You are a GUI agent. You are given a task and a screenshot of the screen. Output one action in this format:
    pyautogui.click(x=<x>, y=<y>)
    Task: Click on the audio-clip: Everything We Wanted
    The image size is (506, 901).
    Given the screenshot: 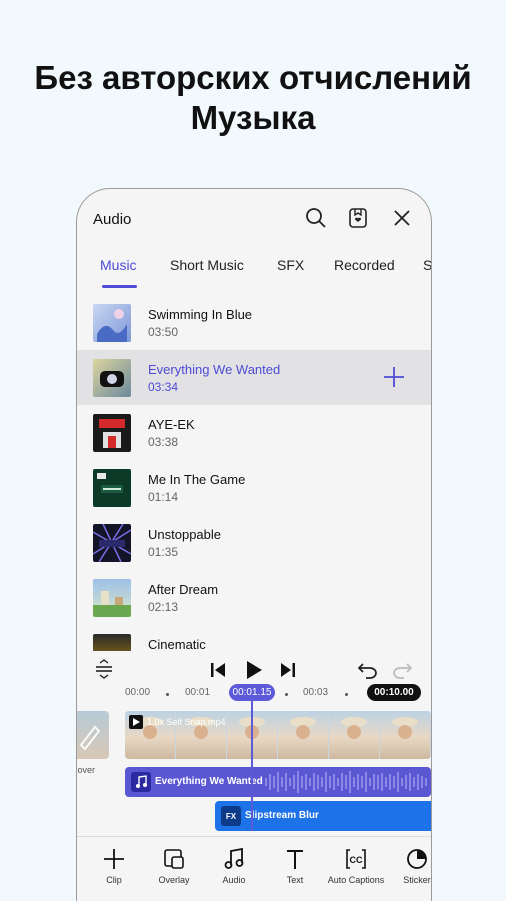 What is the action you would take?
    pyautogui.click(x=278, y=782)
    